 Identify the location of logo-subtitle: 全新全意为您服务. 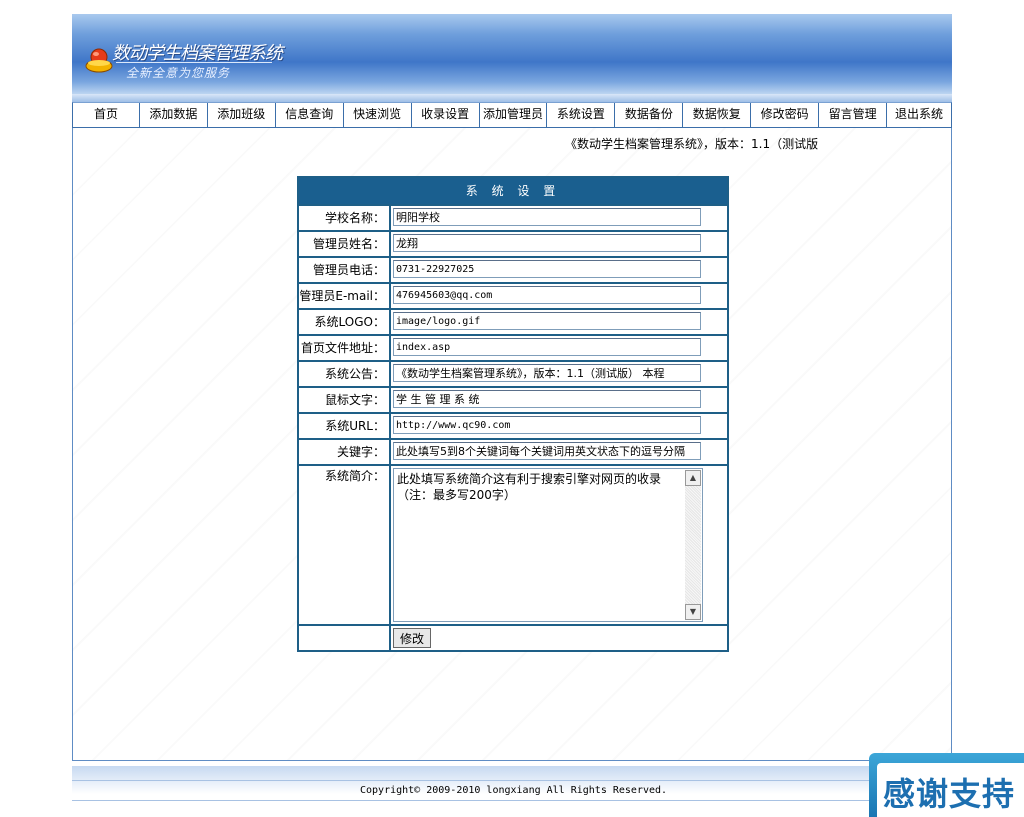
(178, 73).